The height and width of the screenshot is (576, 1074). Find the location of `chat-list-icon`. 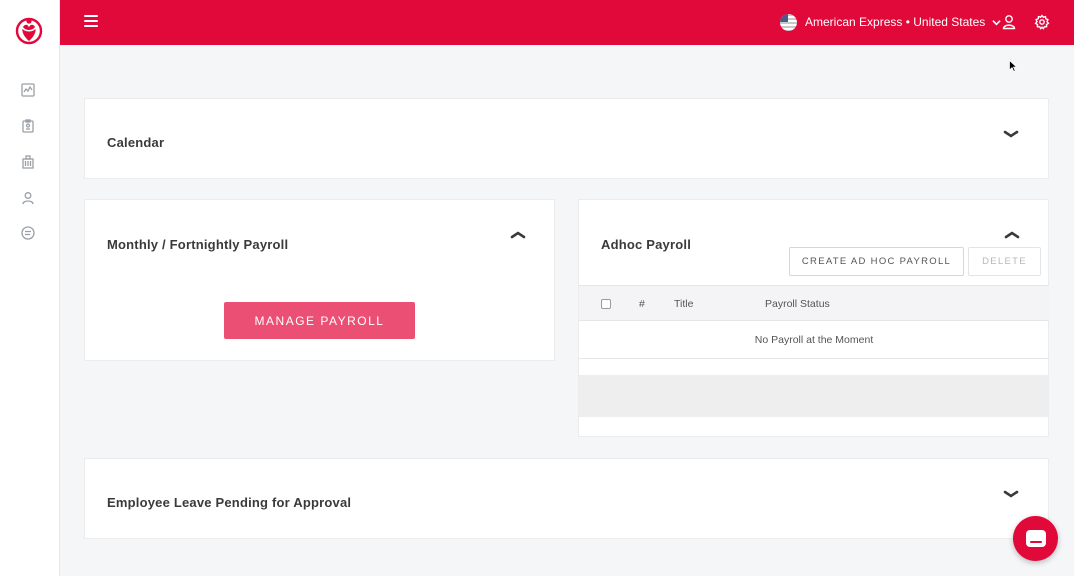

chat-list-icon is located at coordinates (28, 233).